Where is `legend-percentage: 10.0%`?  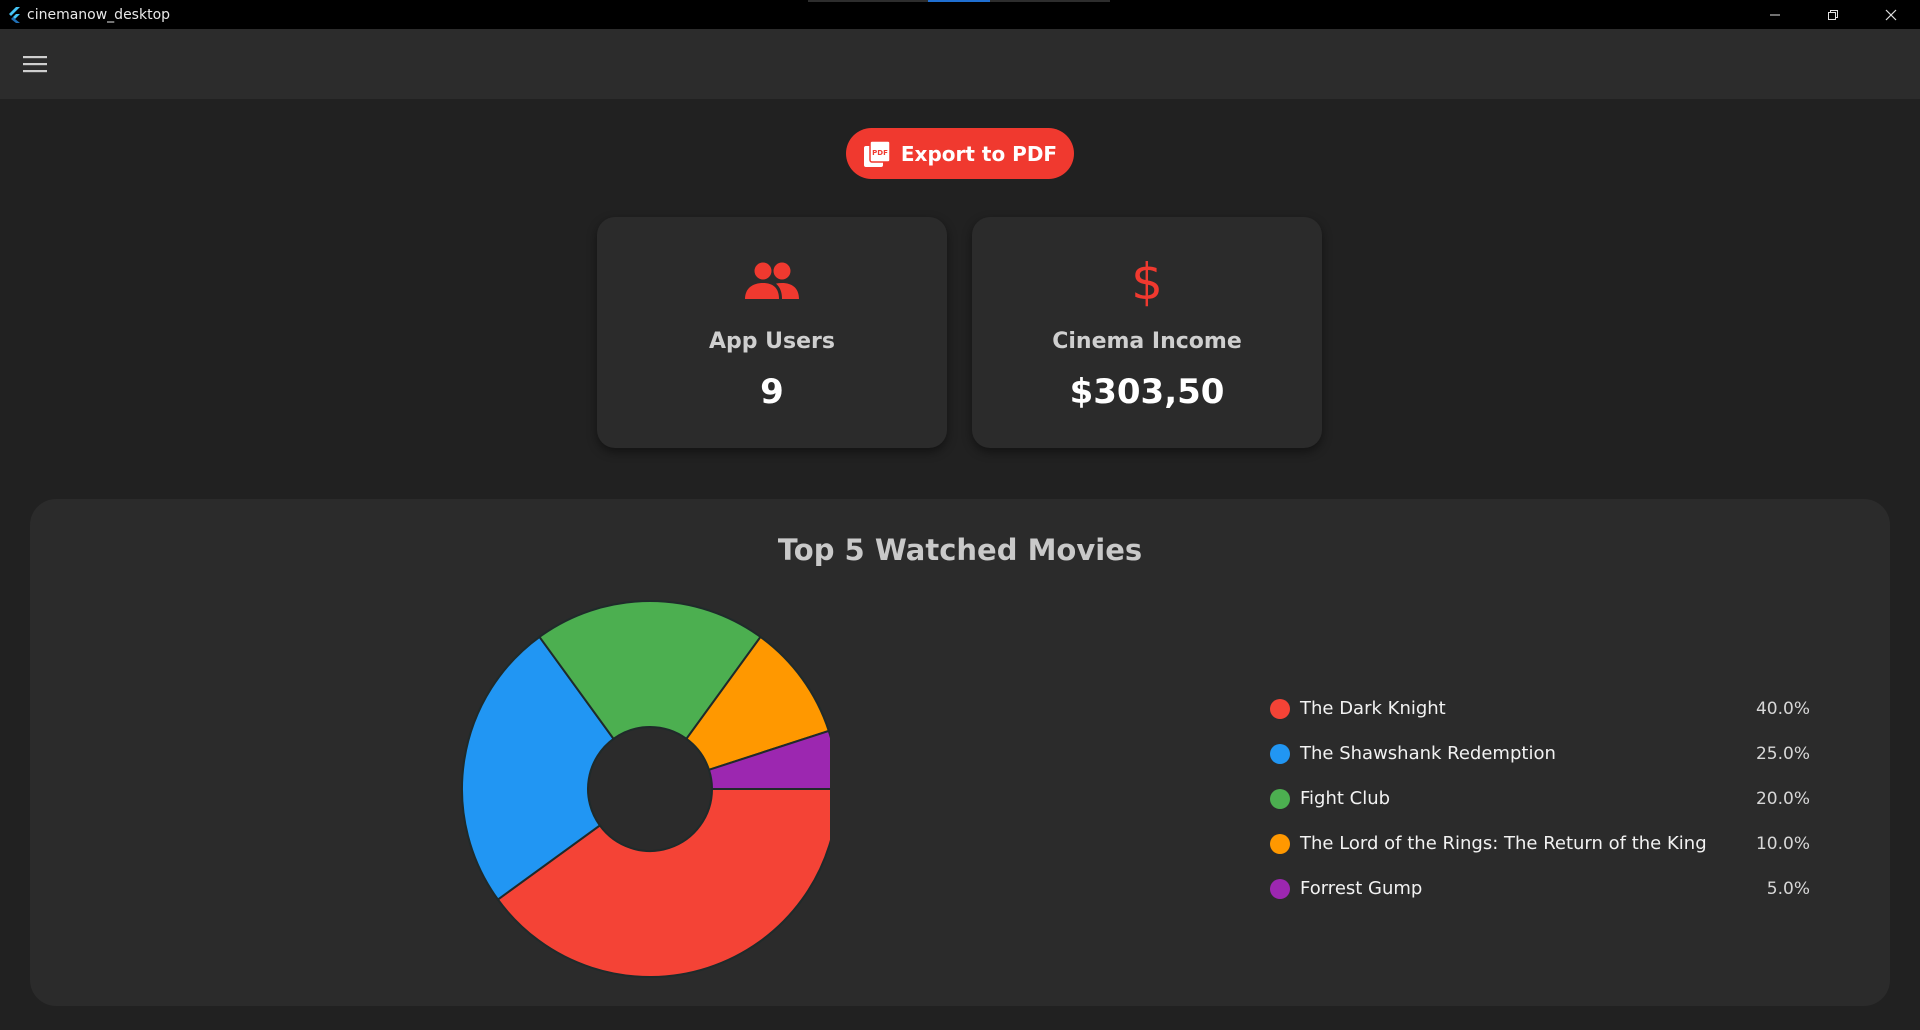
legend-percentage: 10.0% is located at coordinates (1782, 843).